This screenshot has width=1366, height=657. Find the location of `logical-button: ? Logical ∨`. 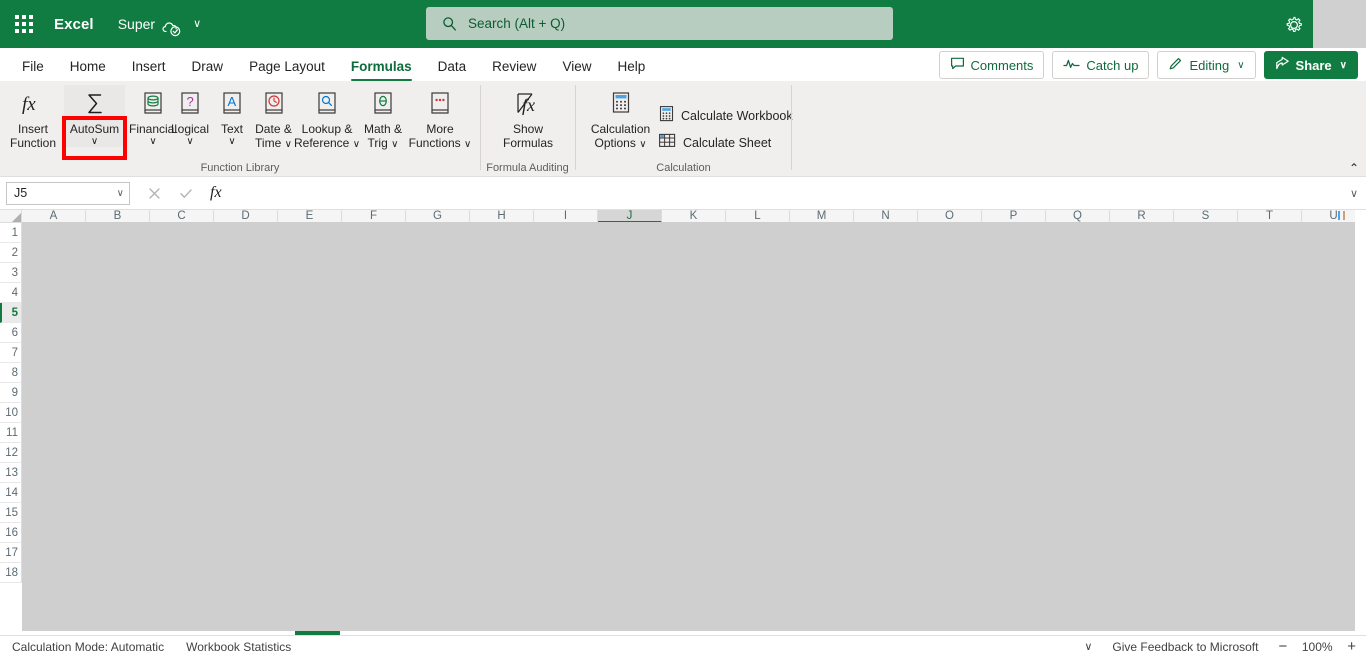

logical-button: ? Logical ∨ is located at coordinates (190, 116).